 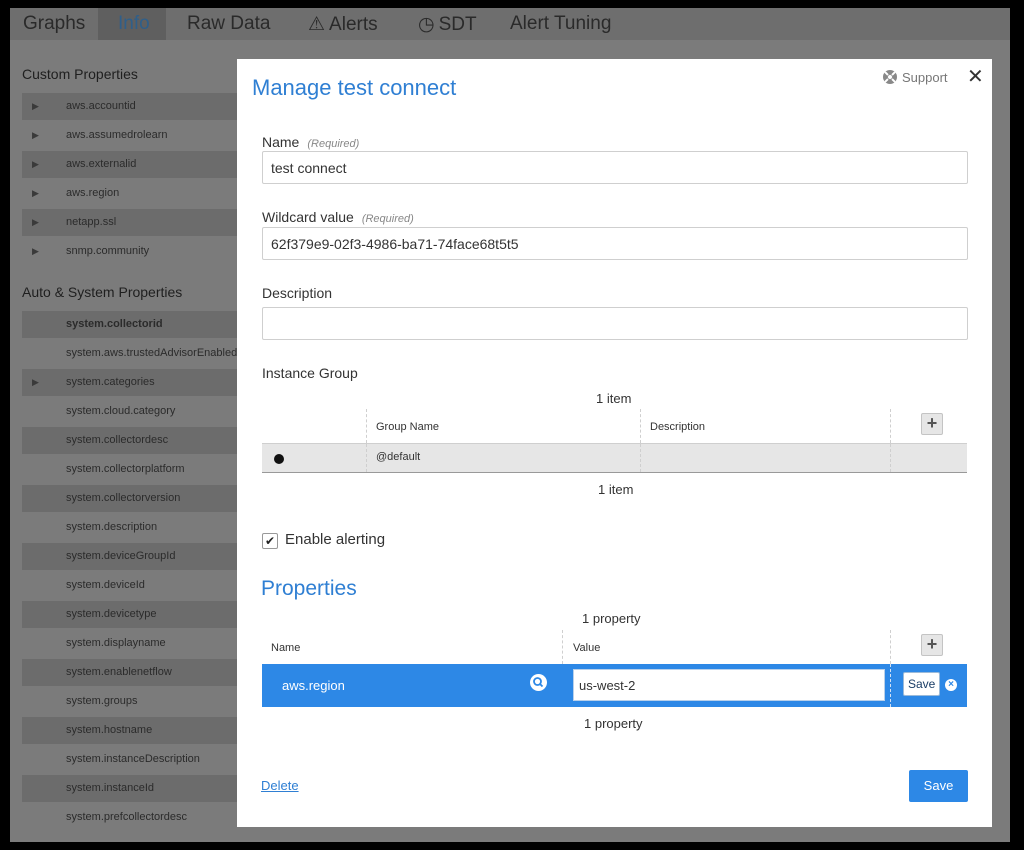 What do you see at coordinates (560, 24) in the screenshot?
I see `tab-alert-tuning: Alert Tuning` at bounding box center [560, 24].